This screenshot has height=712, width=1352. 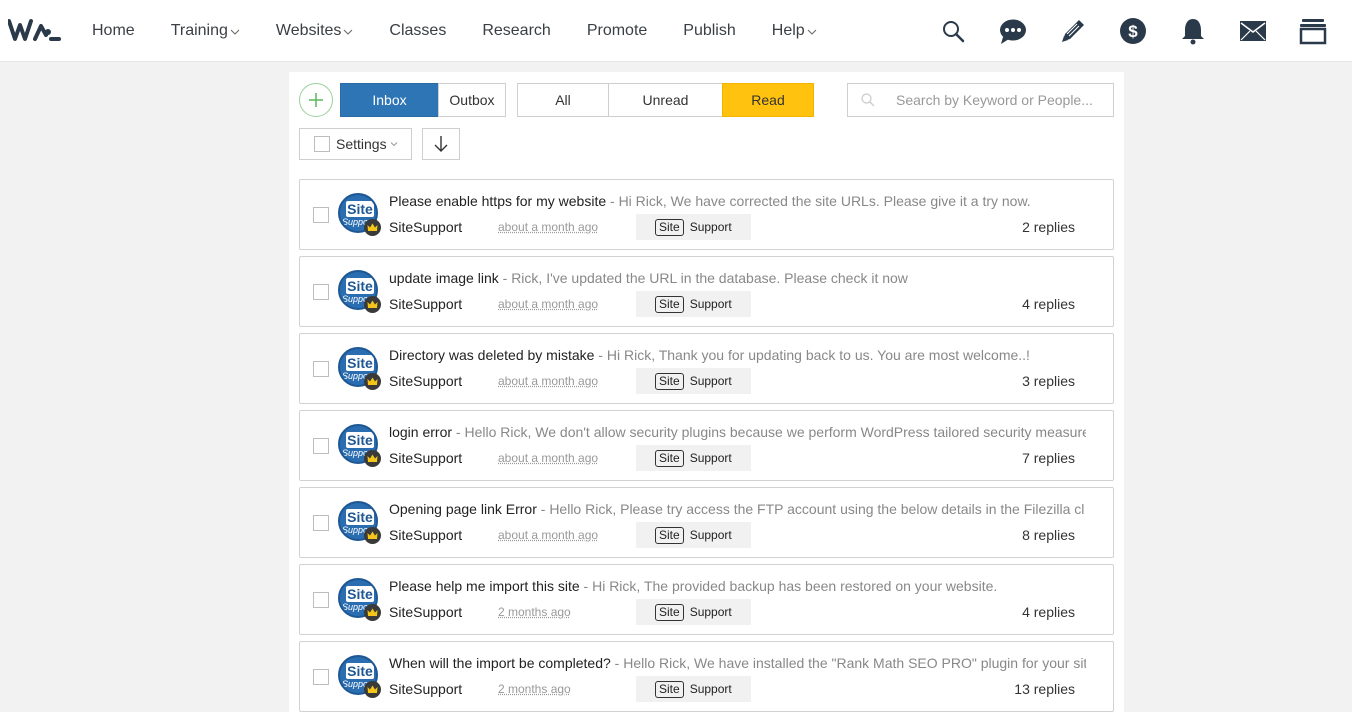 I want to click on nav-label: Training, so click(x=199, y=30).